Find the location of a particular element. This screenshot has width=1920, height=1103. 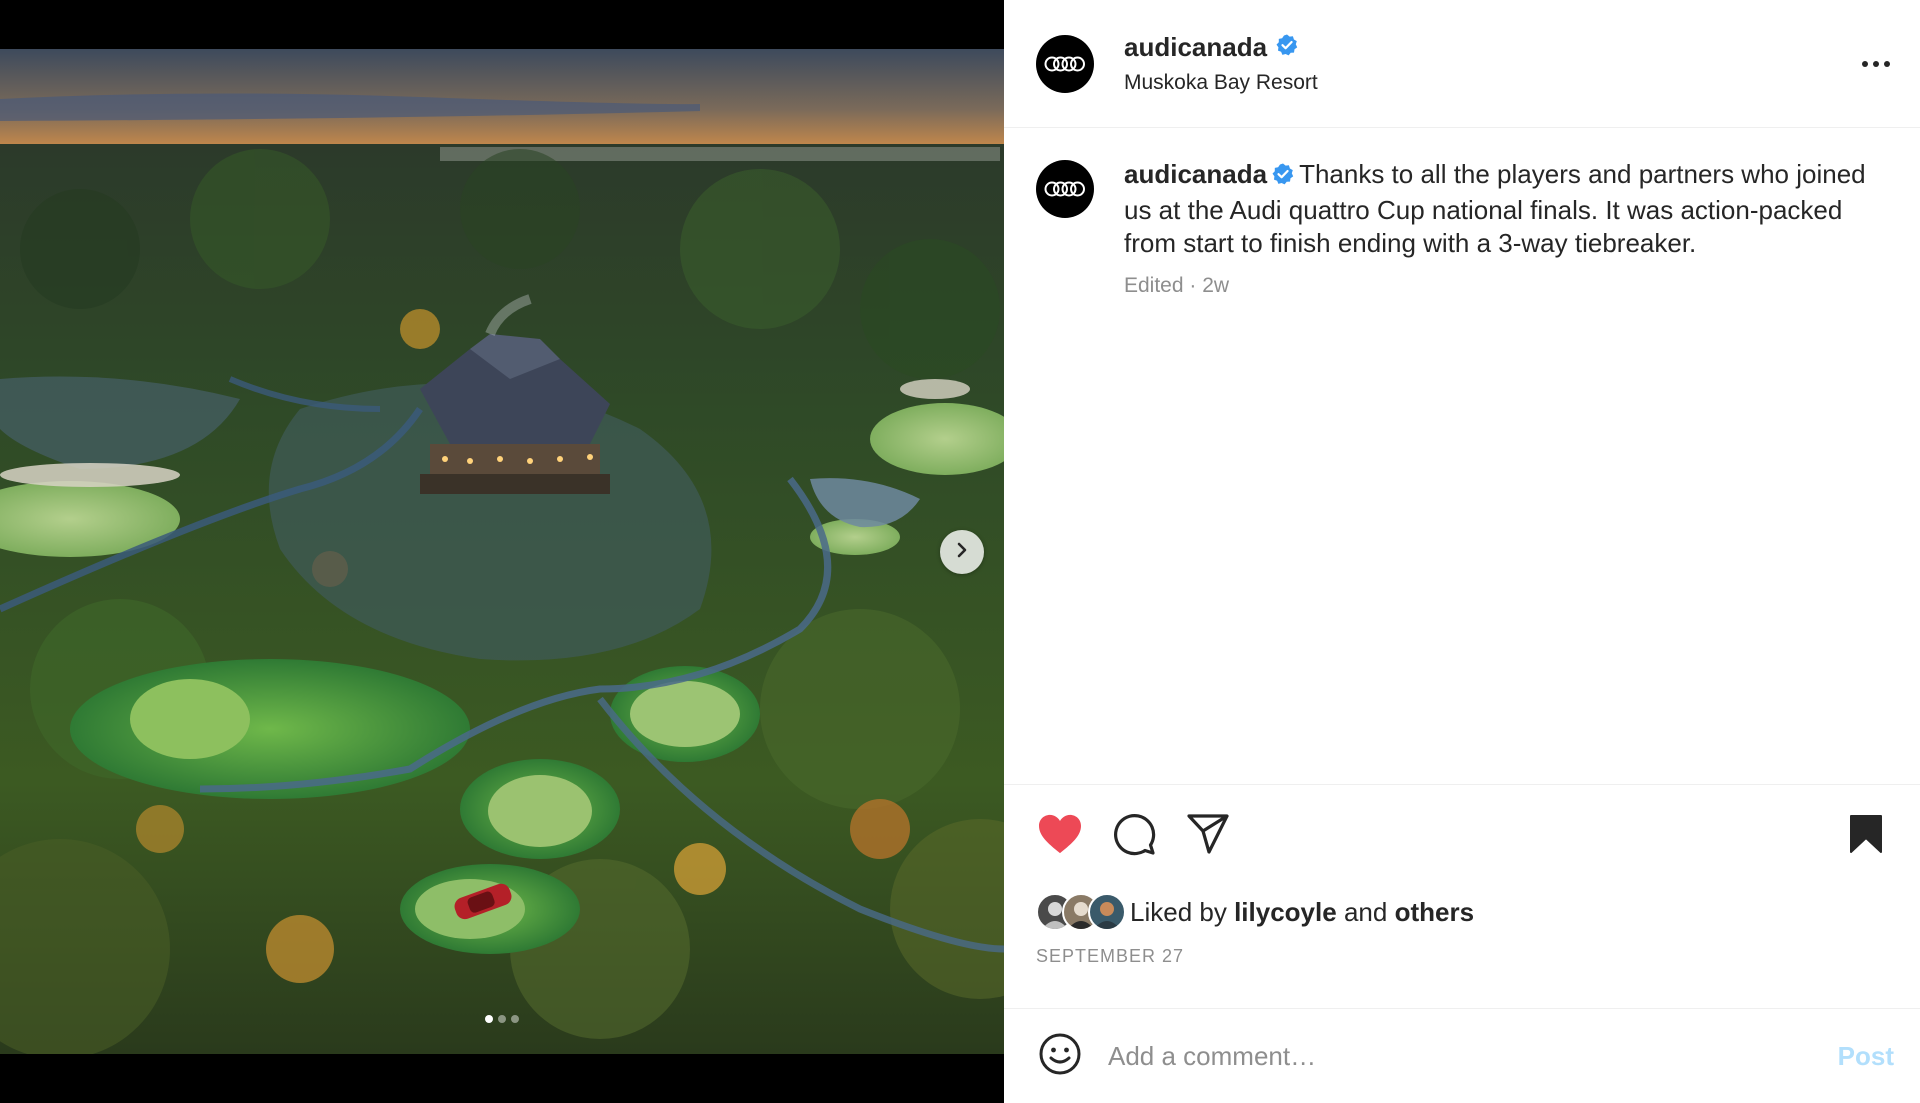

comment-input is located at coordinates (1467, 1056).